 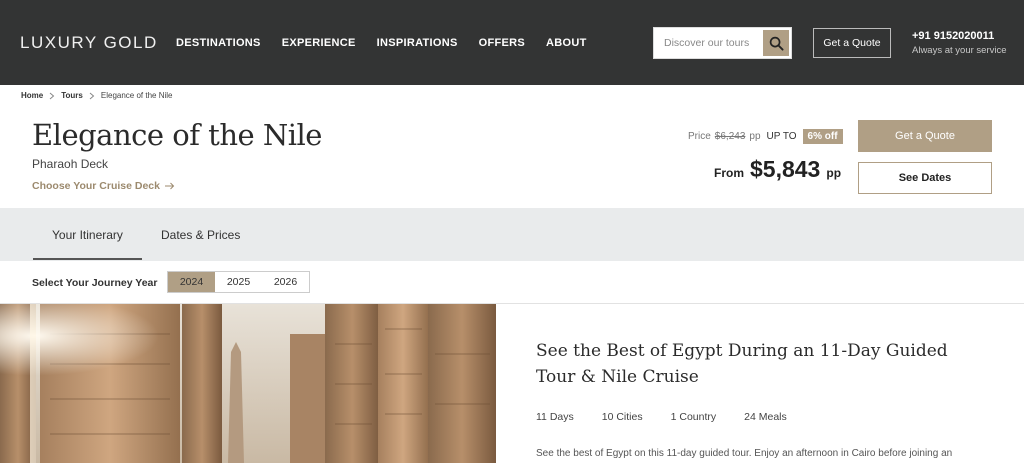 What do you see at coordinates (218, 43) in the screenshot?
I see `nav-destinations: DESTINATIONS` at bounding box center [218, 43].